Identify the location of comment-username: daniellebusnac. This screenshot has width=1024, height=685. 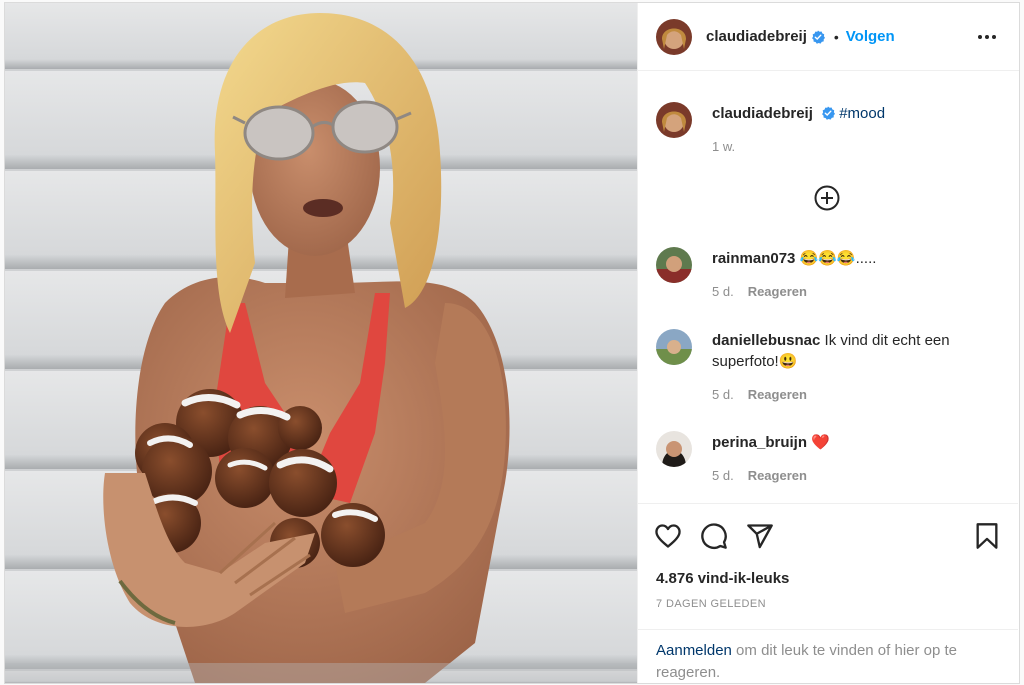
(766, 340).